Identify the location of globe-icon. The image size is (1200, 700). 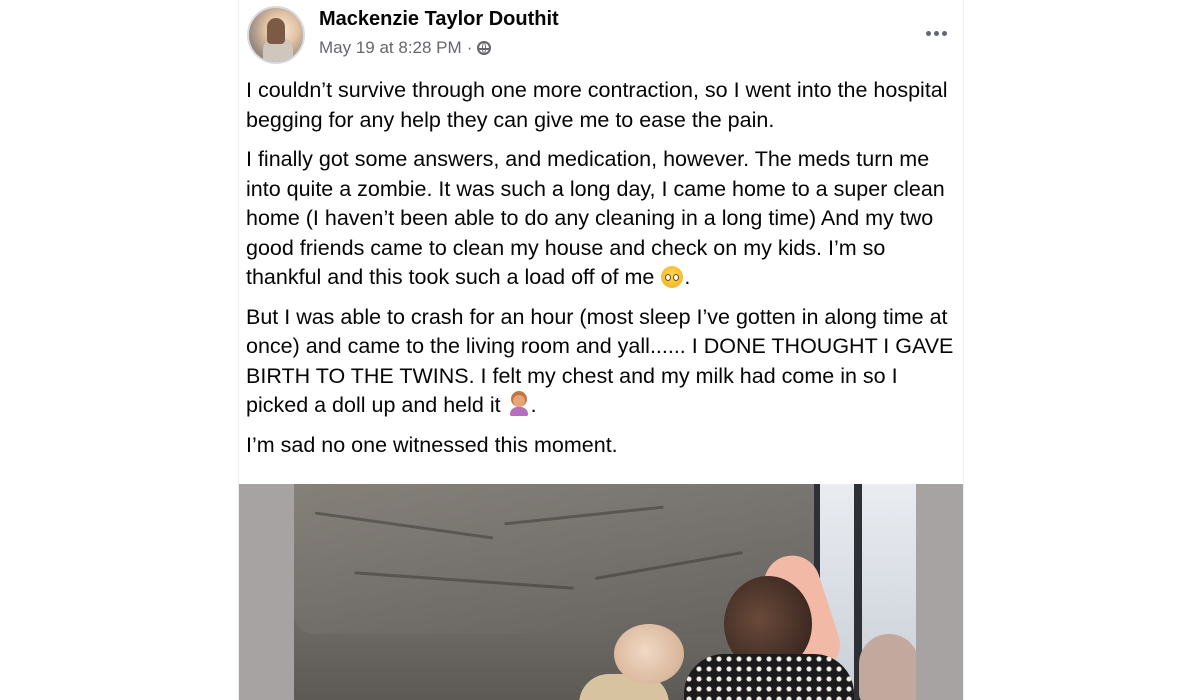
(484, 48).